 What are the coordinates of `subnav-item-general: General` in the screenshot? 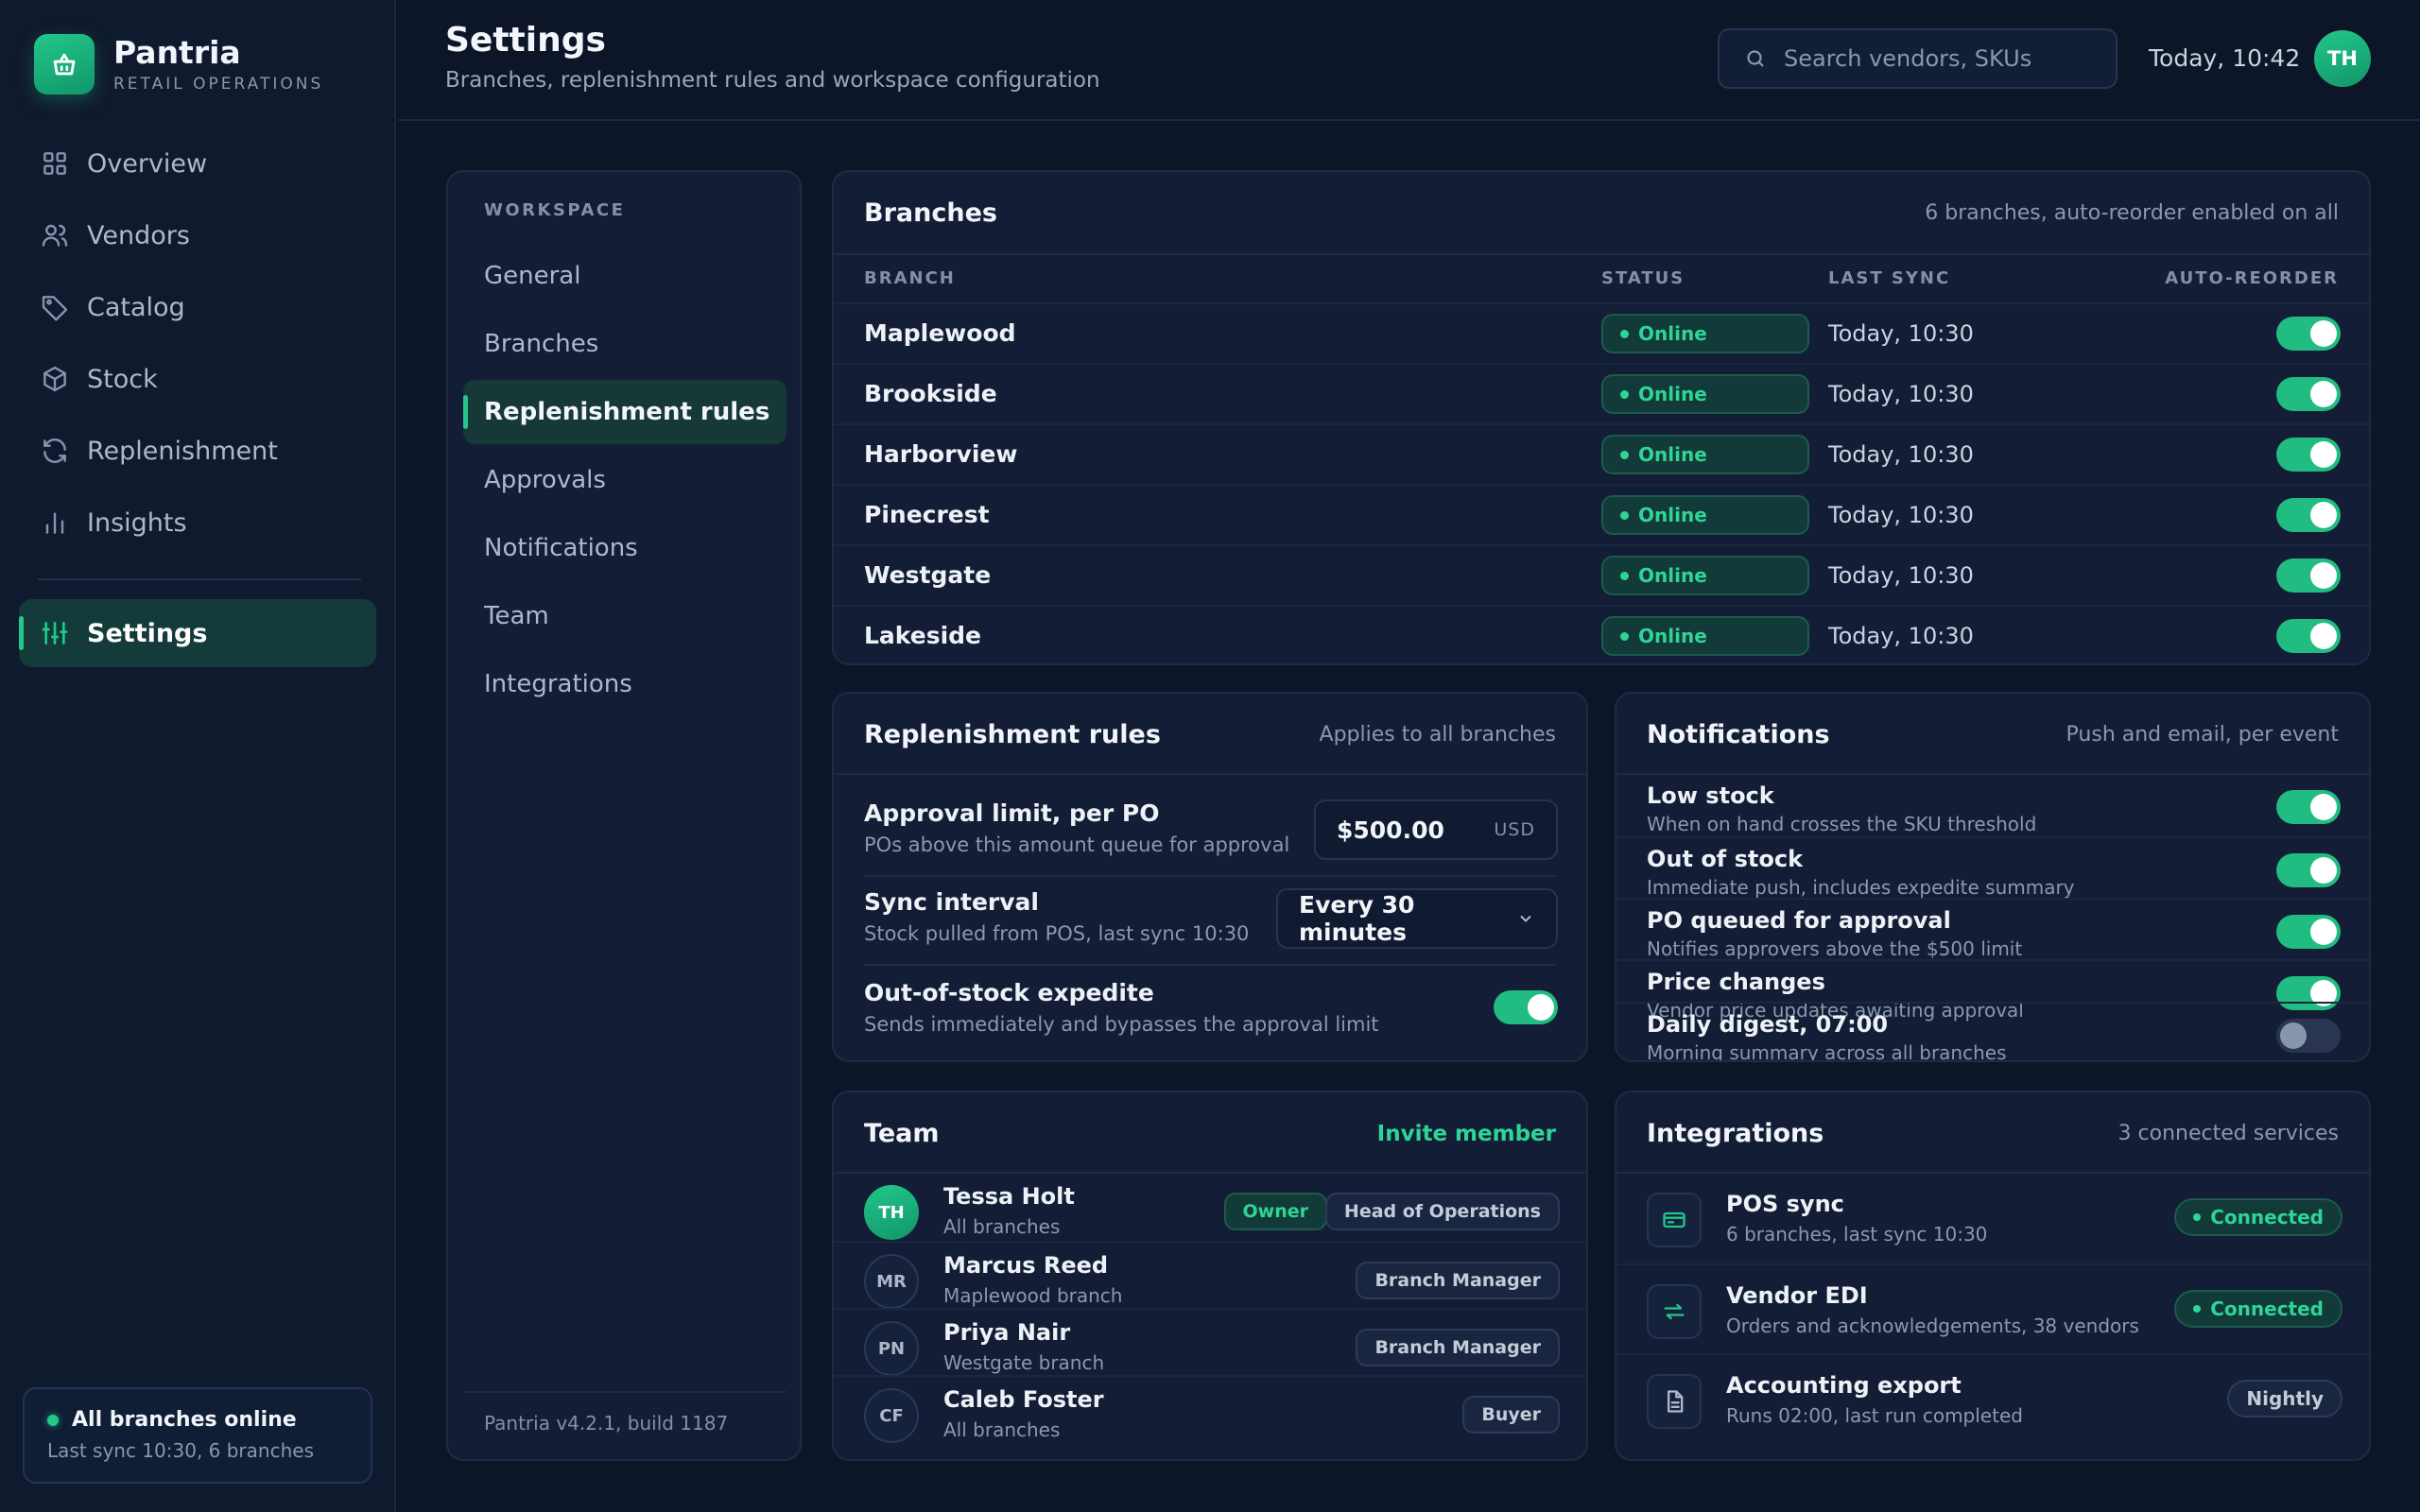 It's located at (624, 276).